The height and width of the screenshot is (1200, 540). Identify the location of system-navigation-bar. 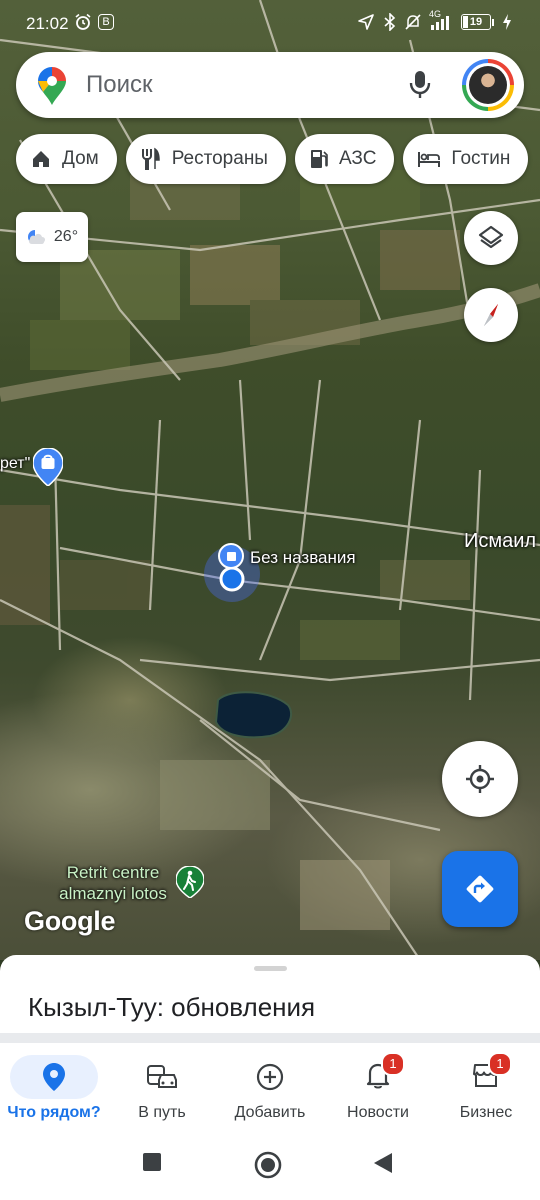
(270, 1166).